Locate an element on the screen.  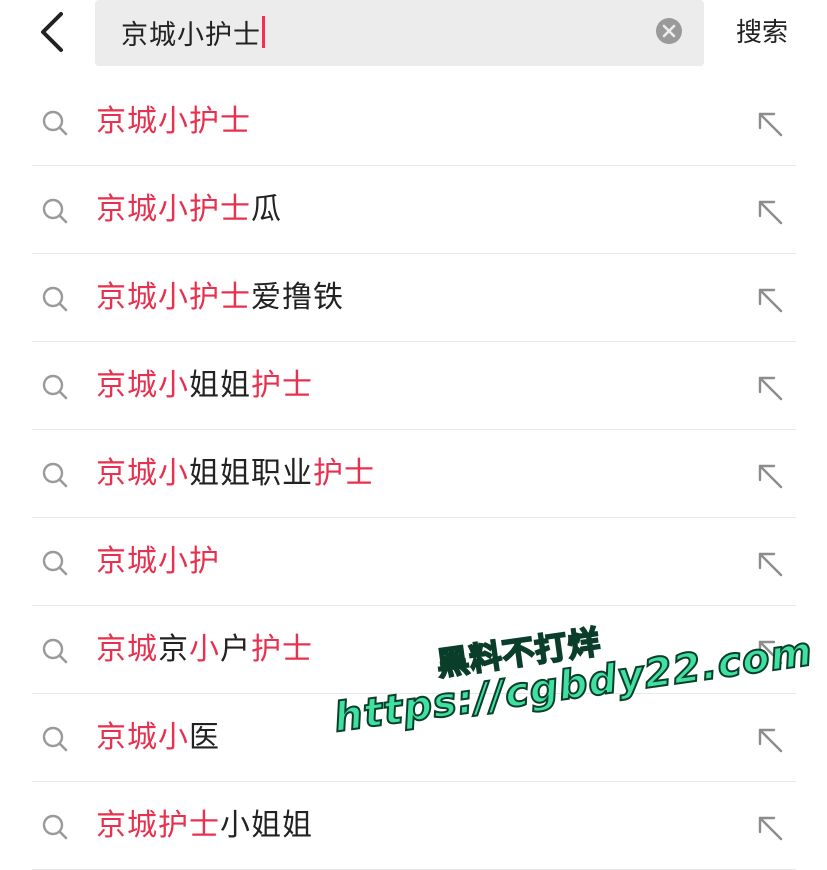
search-query-text: 京城小护士 is located at coordinates (191, 35).